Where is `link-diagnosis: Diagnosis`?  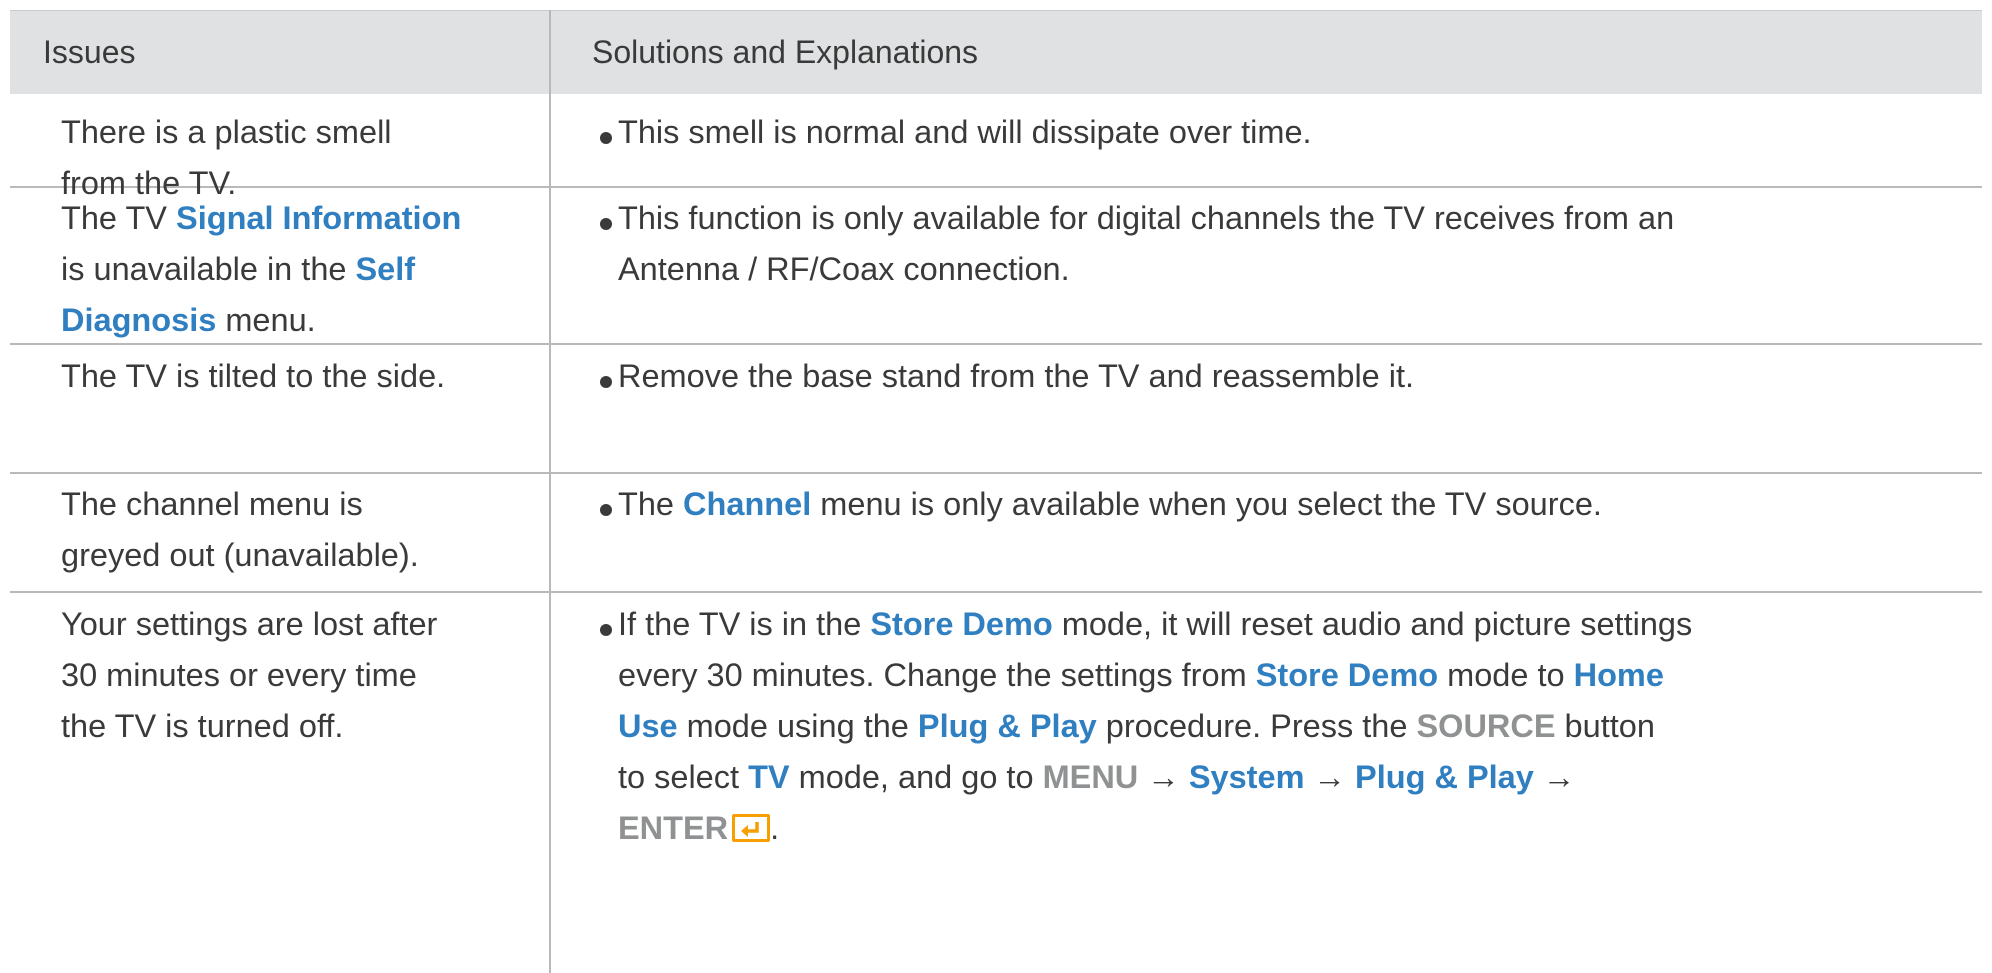 link-diagnosis: Diagnosis is located at coordinates (139, 320).